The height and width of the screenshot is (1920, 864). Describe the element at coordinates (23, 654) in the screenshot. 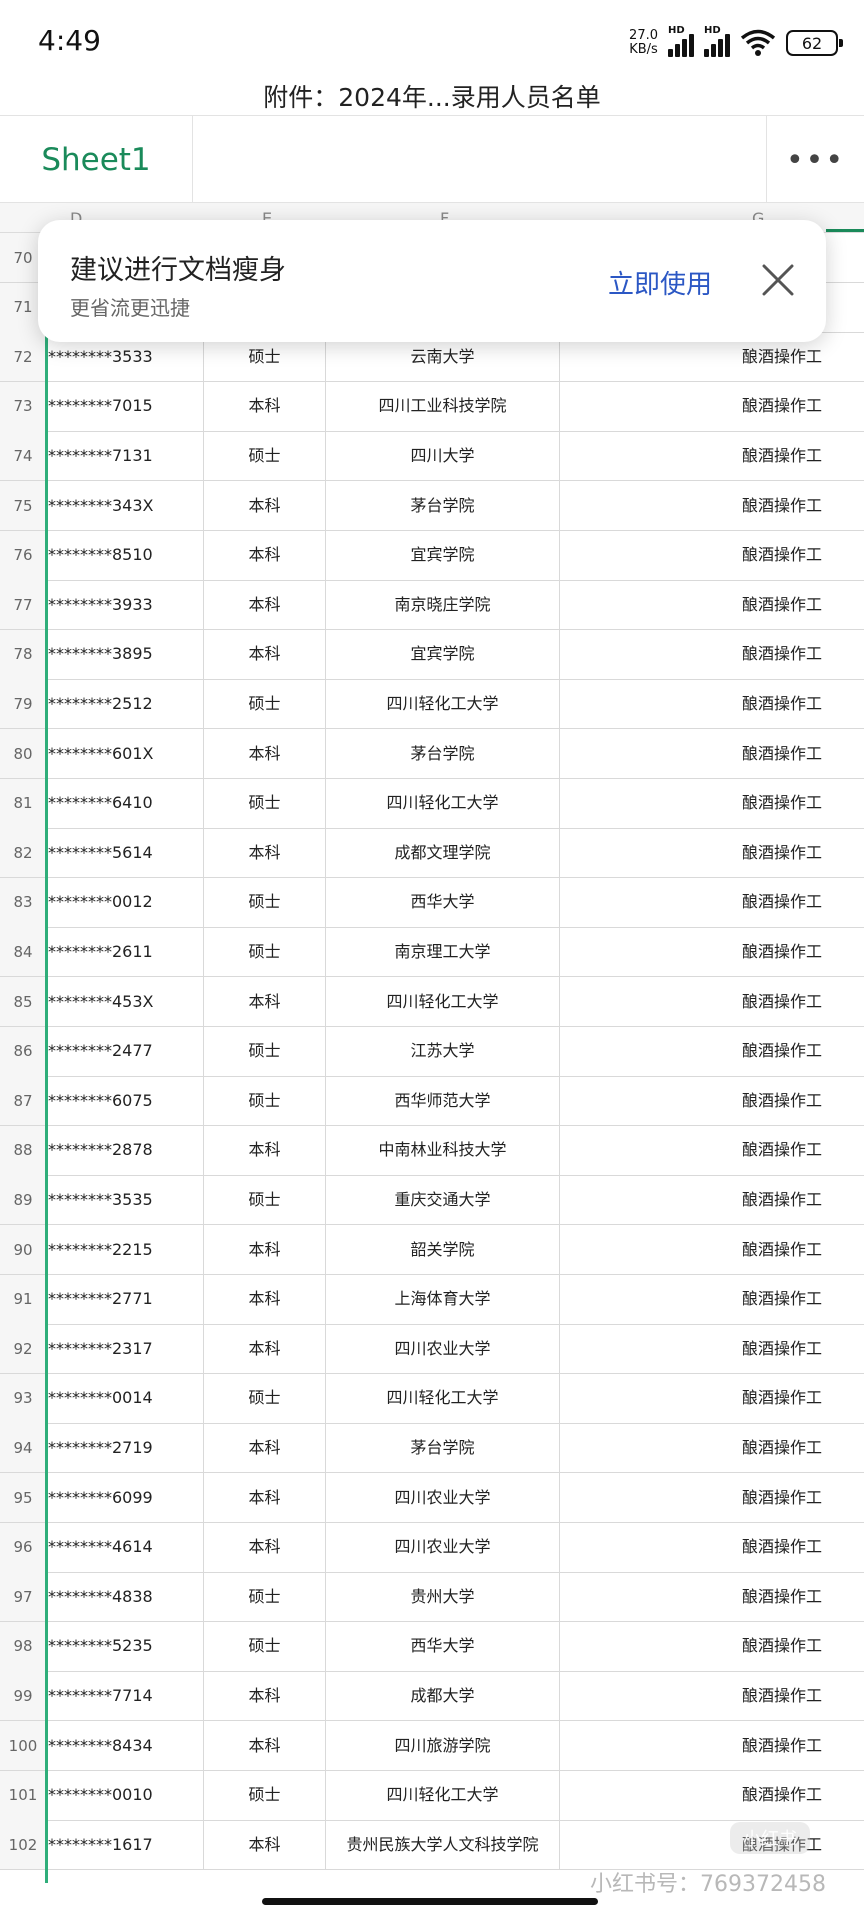

I see `row-number: 78` at that location.